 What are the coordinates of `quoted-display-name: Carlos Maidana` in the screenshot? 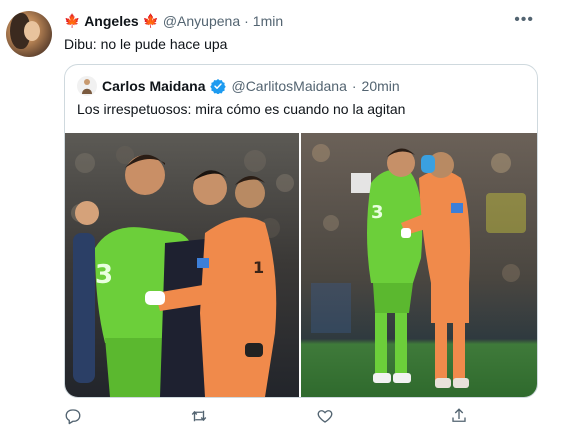 It's located at (153, 86).